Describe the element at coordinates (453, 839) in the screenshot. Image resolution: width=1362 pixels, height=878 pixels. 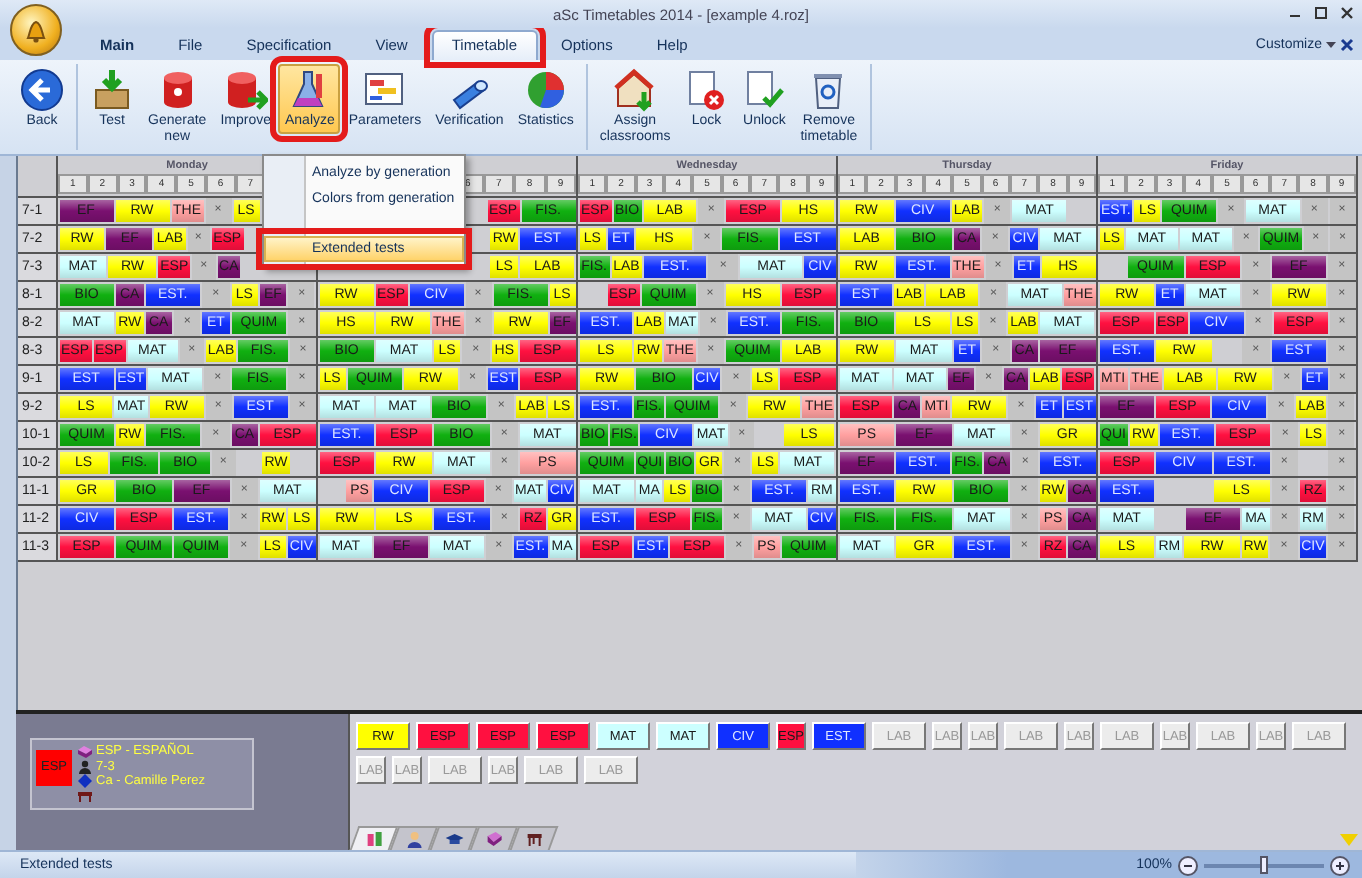
I see `graduation-cap-icon` at that location.